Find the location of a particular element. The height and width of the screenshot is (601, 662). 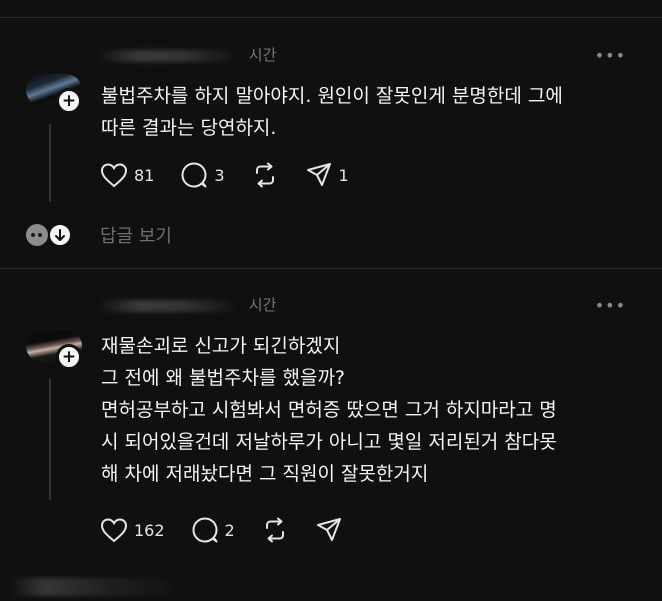

comment-button: 3 is located at coordinates (202, 175).